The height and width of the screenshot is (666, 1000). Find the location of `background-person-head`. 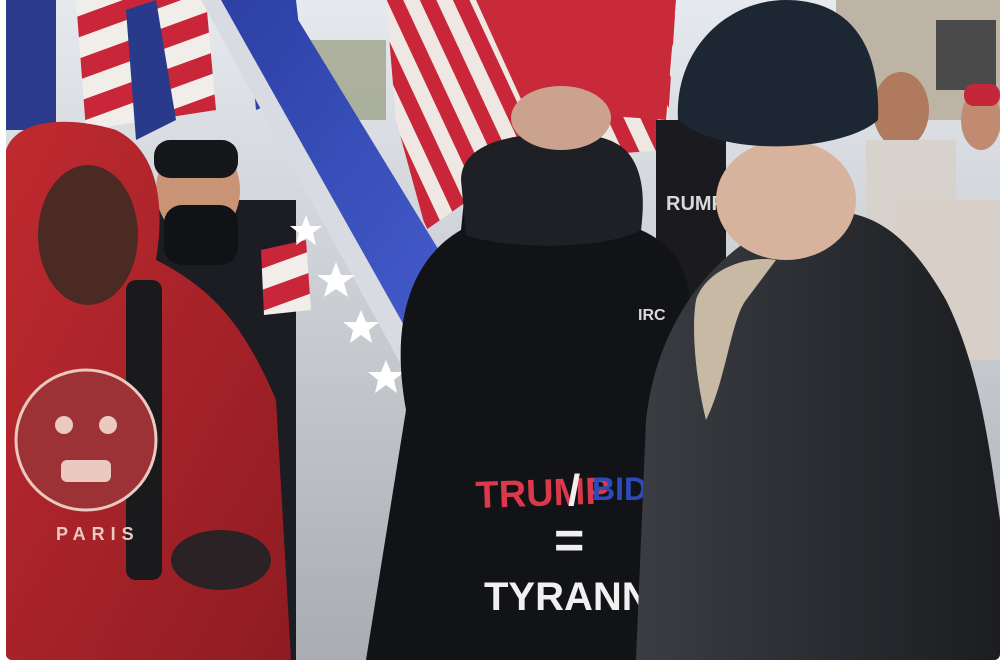

background-person-head is located at coordinates (901, 110).